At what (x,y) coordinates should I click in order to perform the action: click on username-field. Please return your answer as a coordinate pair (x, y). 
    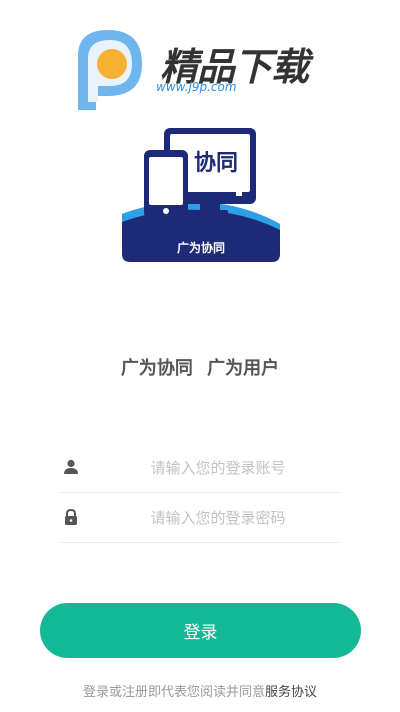
    Looking at the image, I should click on (200, 468).